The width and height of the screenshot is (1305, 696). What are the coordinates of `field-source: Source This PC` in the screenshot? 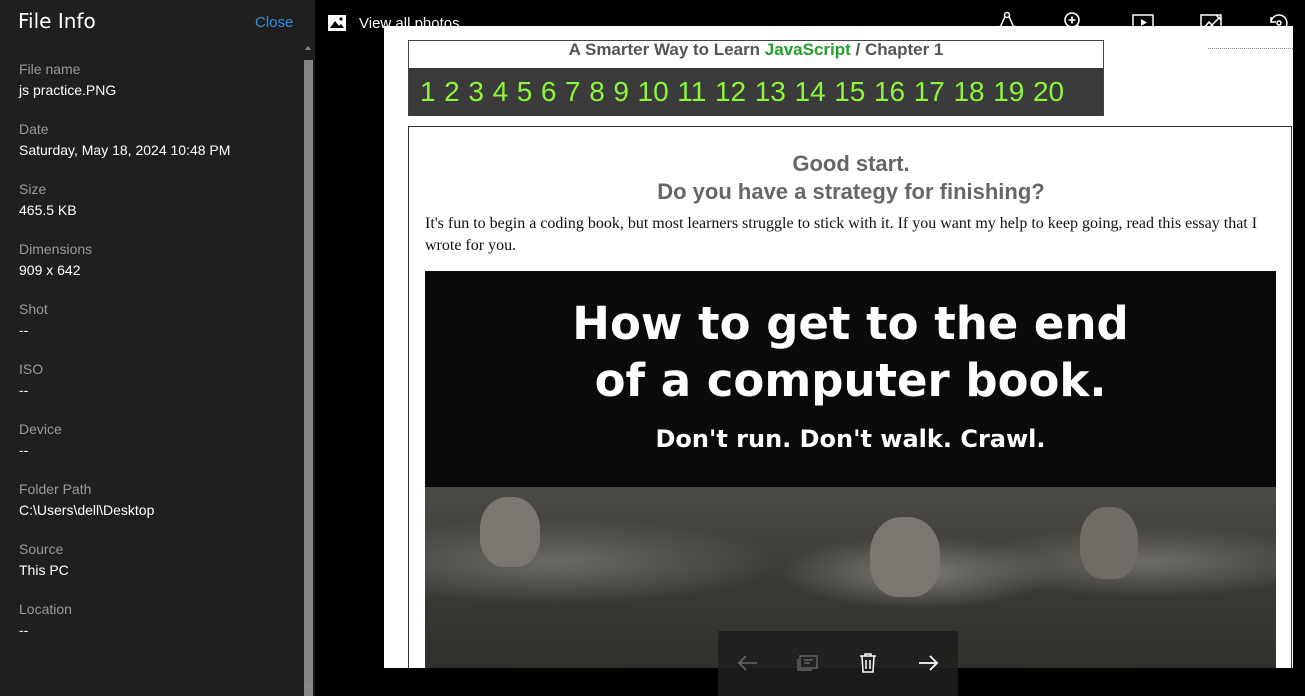 It's located at (154, 571).